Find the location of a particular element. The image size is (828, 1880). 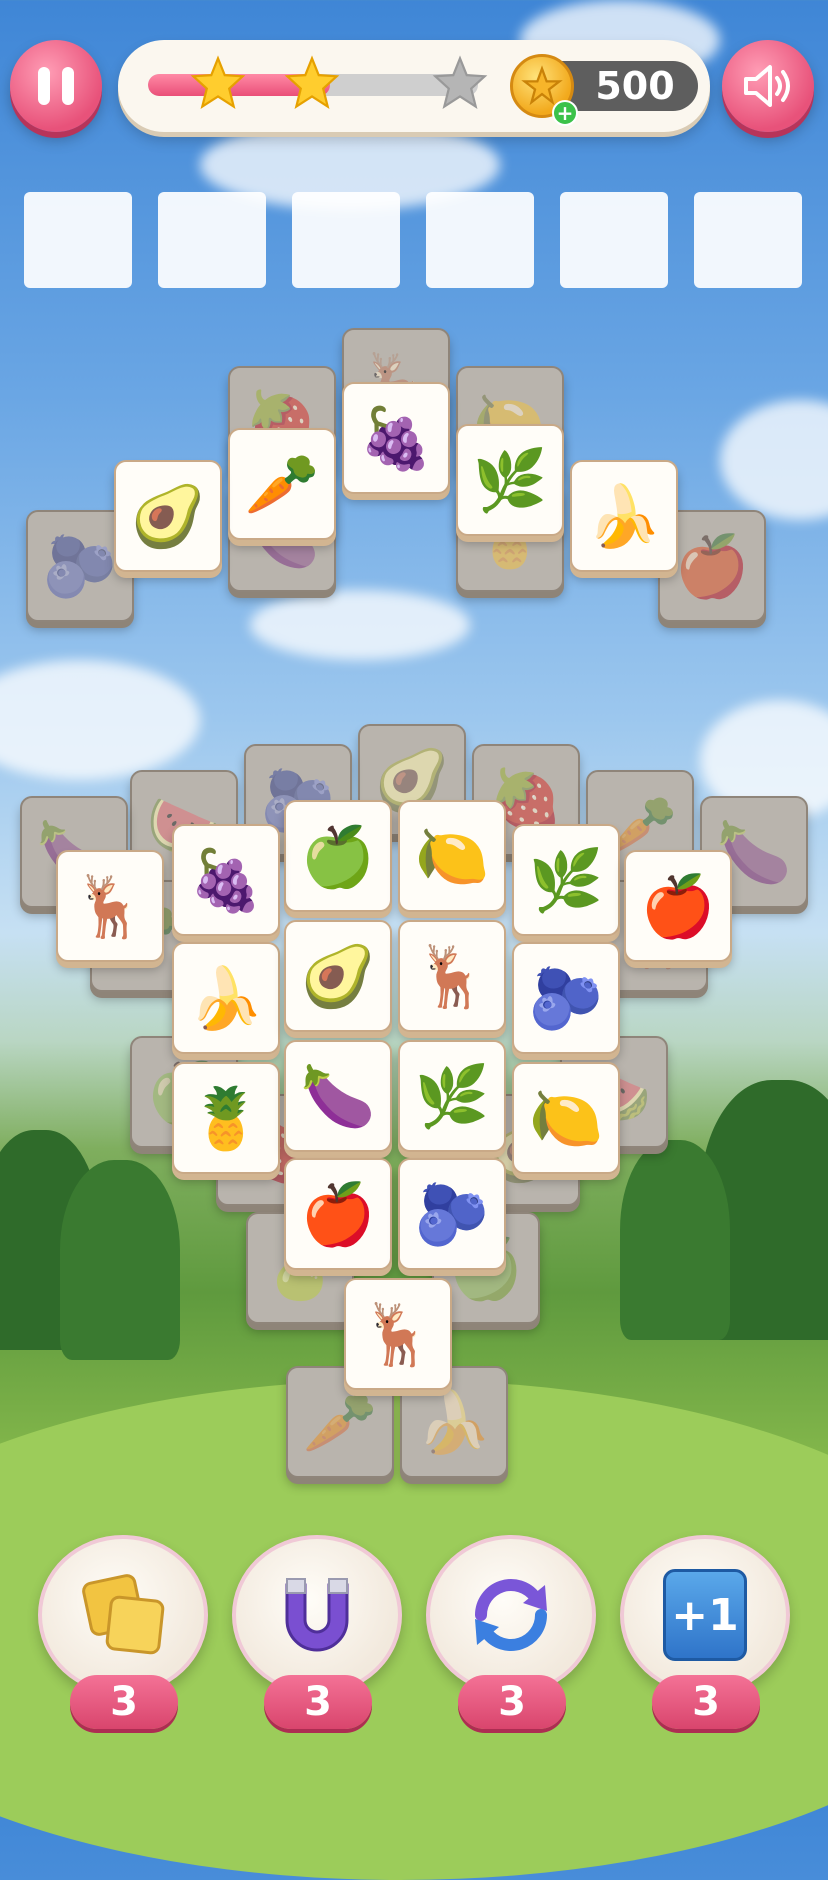

magnet-icon is located at coordinates (317, 1615).